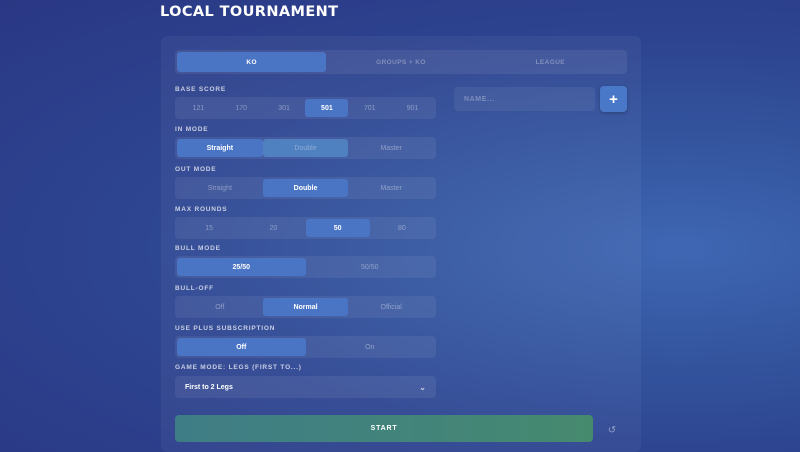  Describe the element at coordinates (369, 108) in the screenshot. I see `base-score-option-701: 701` at that location.